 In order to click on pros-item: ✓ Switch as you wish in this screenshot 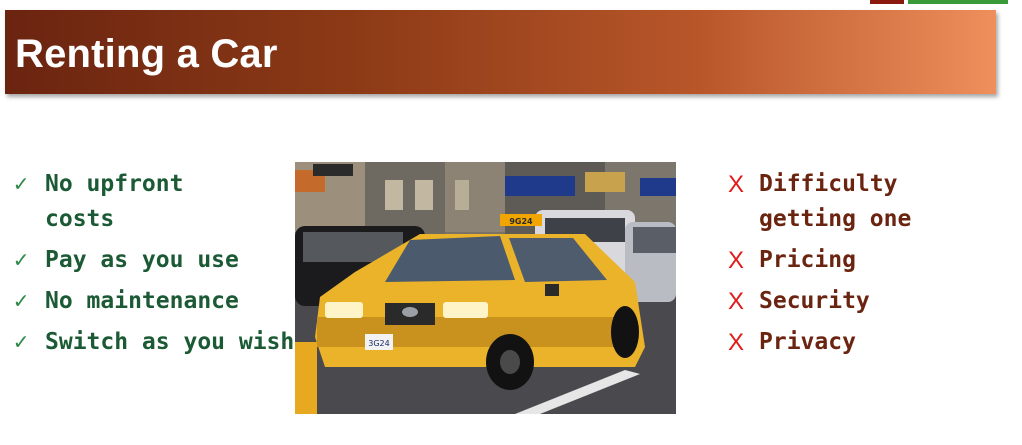, I will do `click(154, 342)`.